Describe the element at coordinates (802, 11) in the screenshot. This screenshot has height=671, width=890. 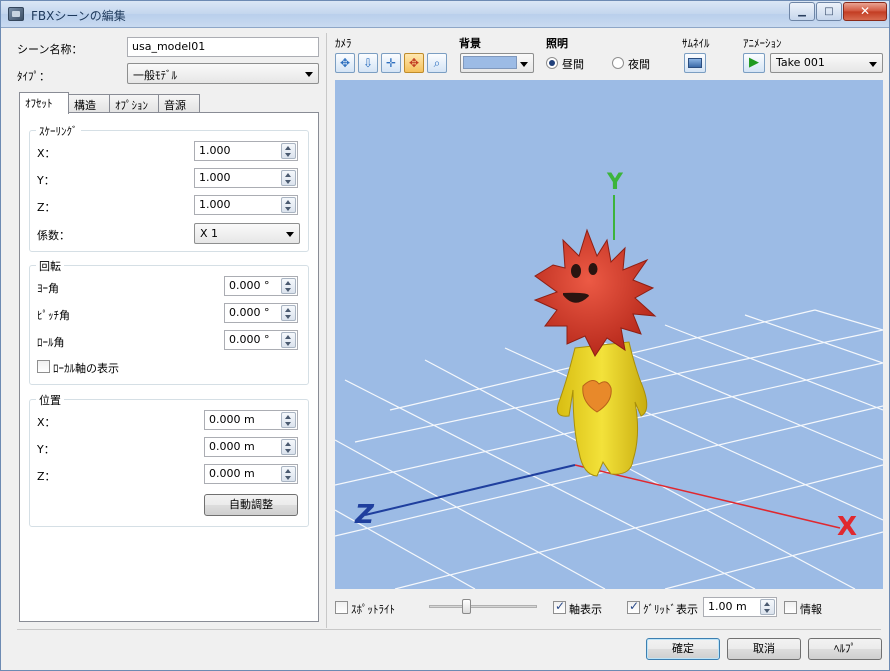
I see `minimize-button: ▁` at that location.